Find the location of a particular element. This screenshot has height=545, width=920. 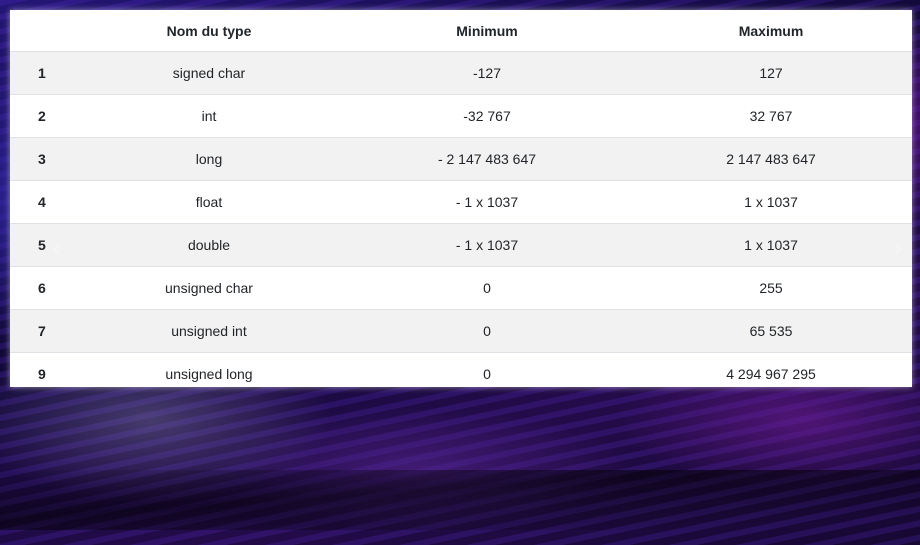

table-row: 7 unsigned int 0 65 535 is located at coordinates (461, 331).